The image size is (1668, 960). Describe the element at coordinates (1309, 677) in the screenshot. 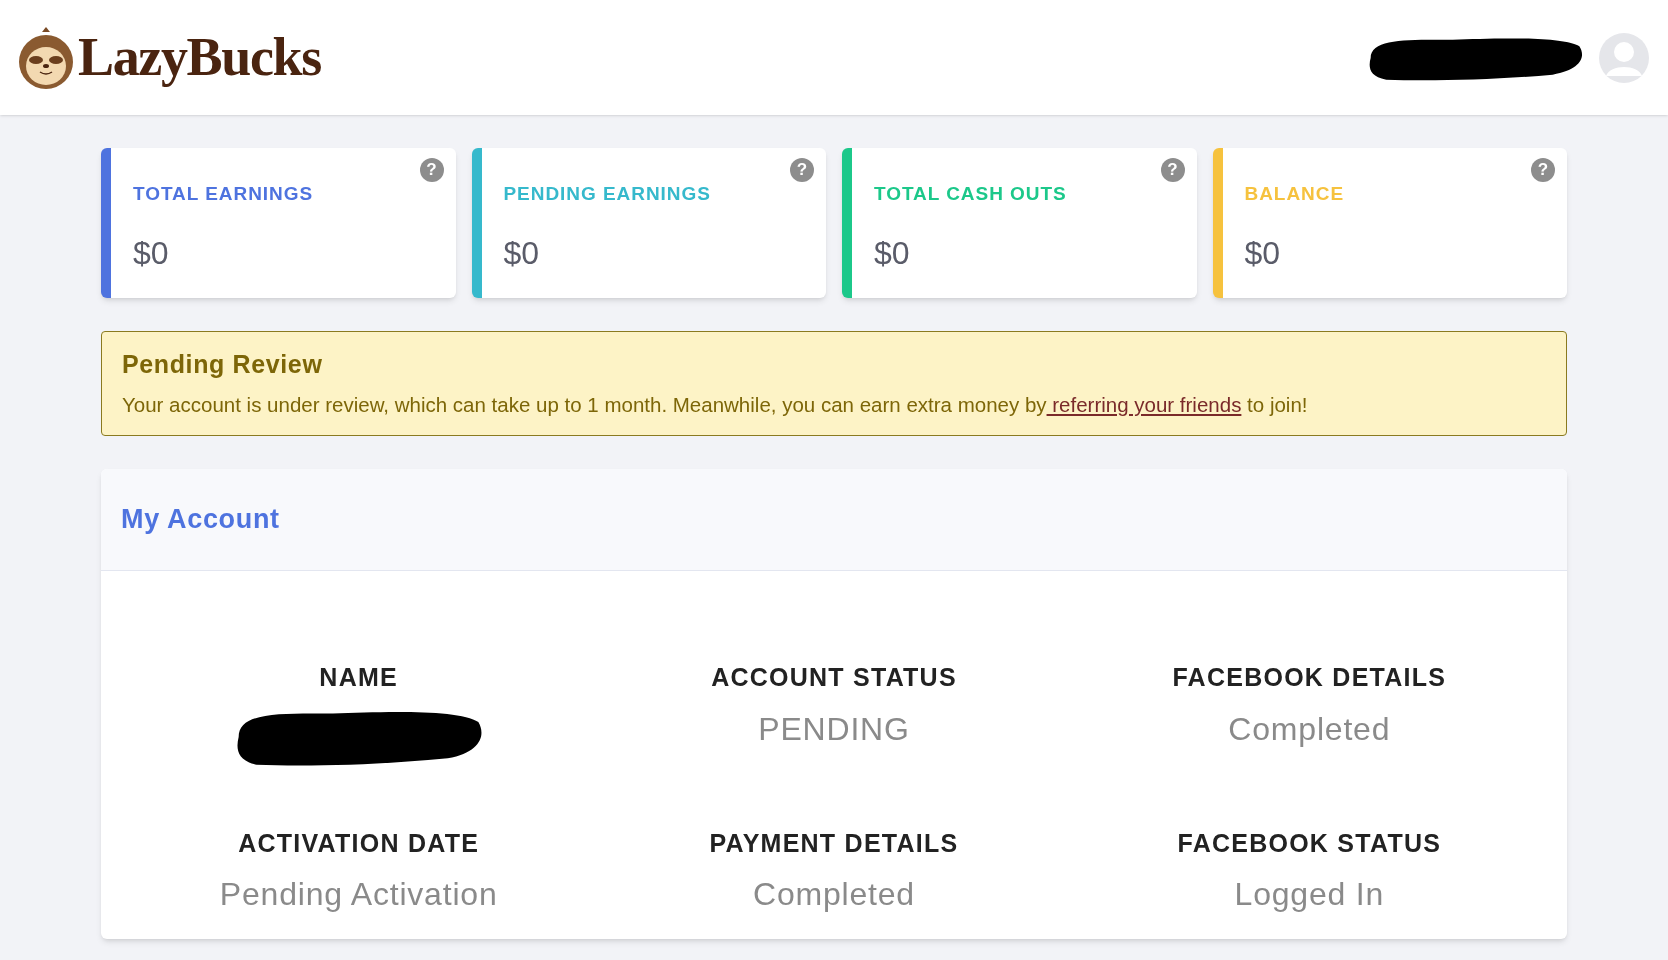

I see `field-label: FACEBOOK DETAILS` at that location.